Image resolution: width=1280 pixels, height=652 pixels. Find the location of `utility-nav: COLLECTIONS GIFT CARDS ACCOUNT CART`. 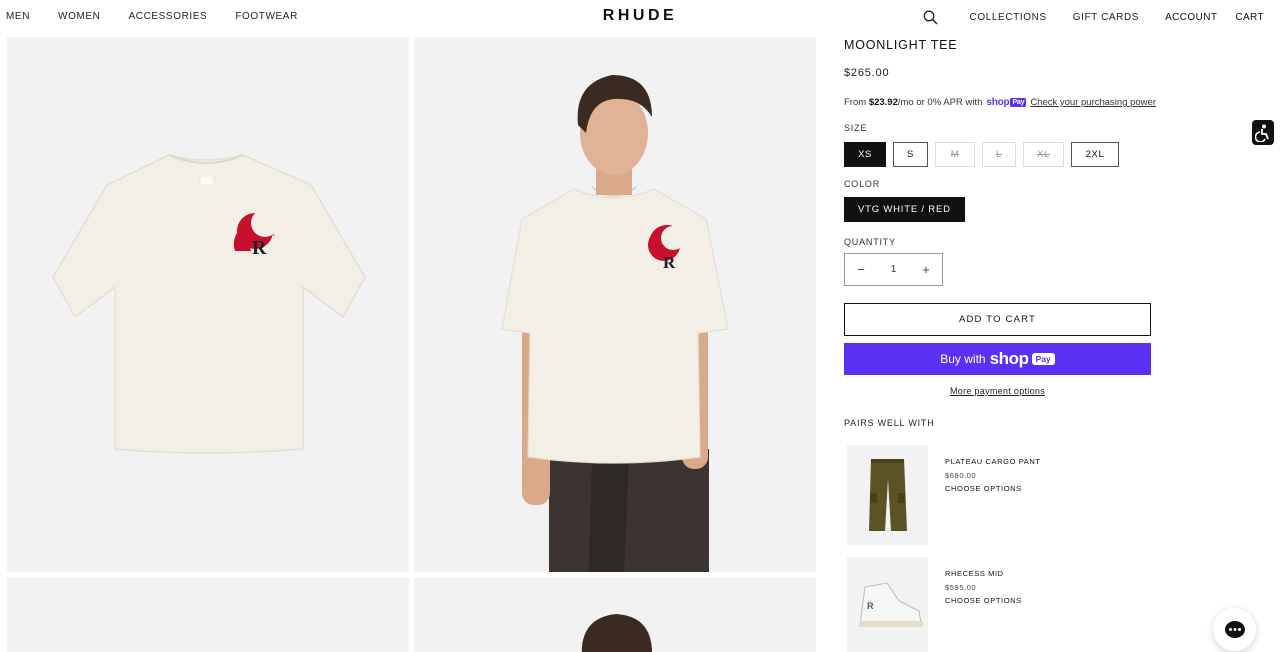

utility-nav: COLLECTIONS GIFT CARDS ACCOUNT CART is located at coordinates (1093, 17).